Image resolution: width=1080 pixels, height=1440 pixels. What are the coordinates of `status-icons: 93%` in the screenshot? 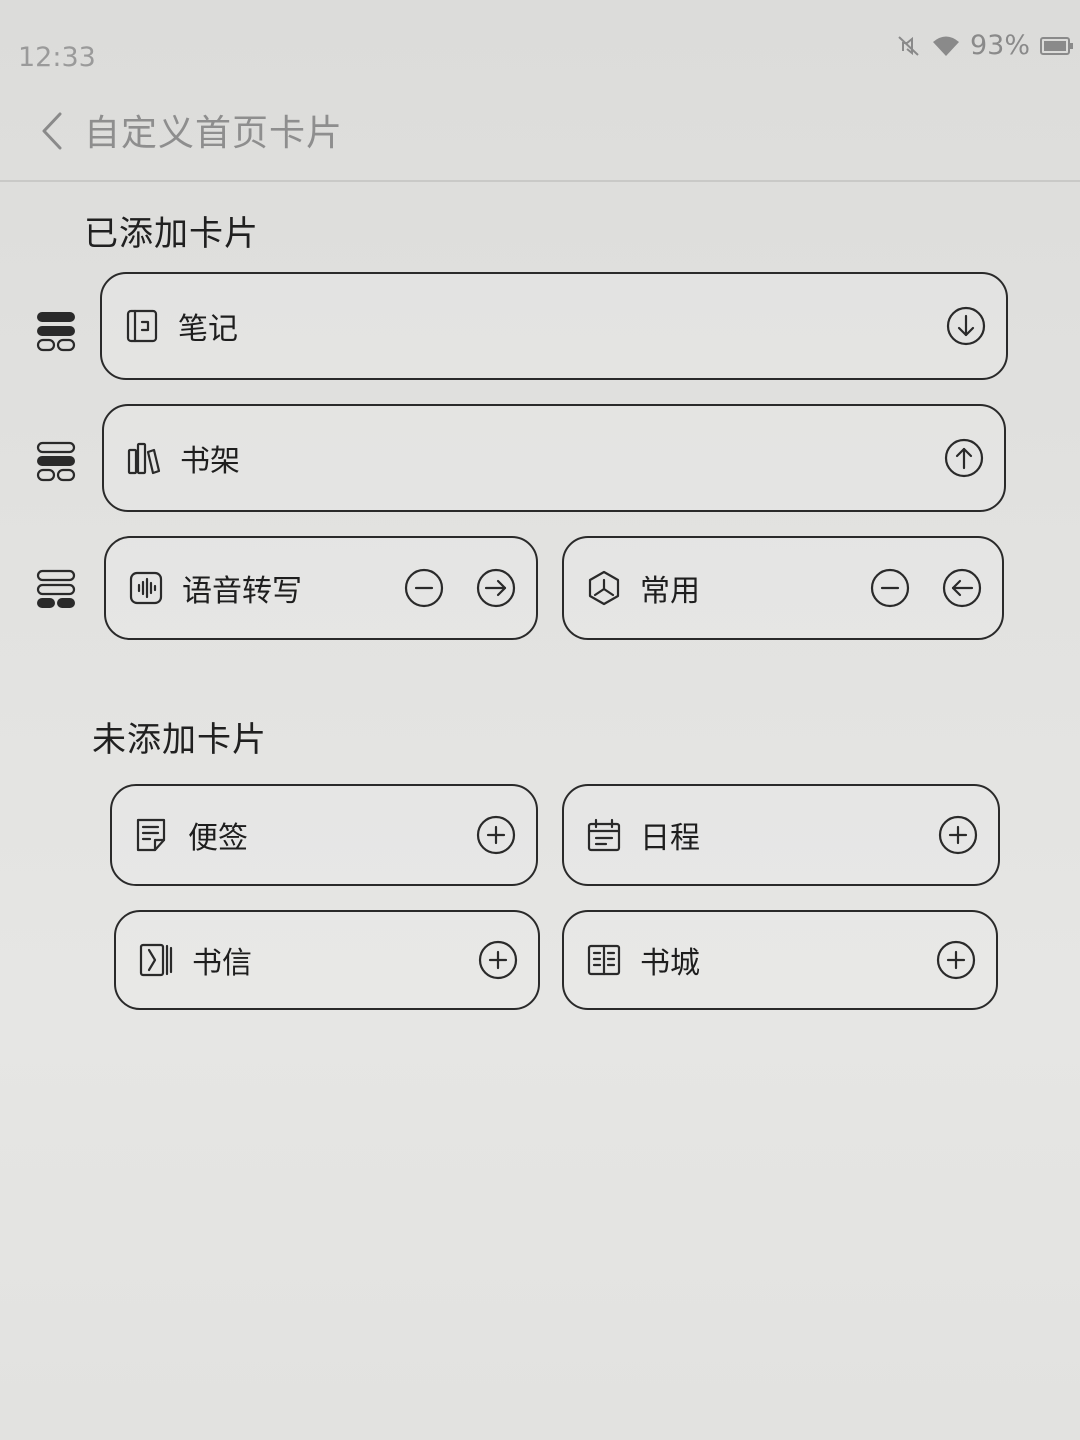 It's located at (985, 45).